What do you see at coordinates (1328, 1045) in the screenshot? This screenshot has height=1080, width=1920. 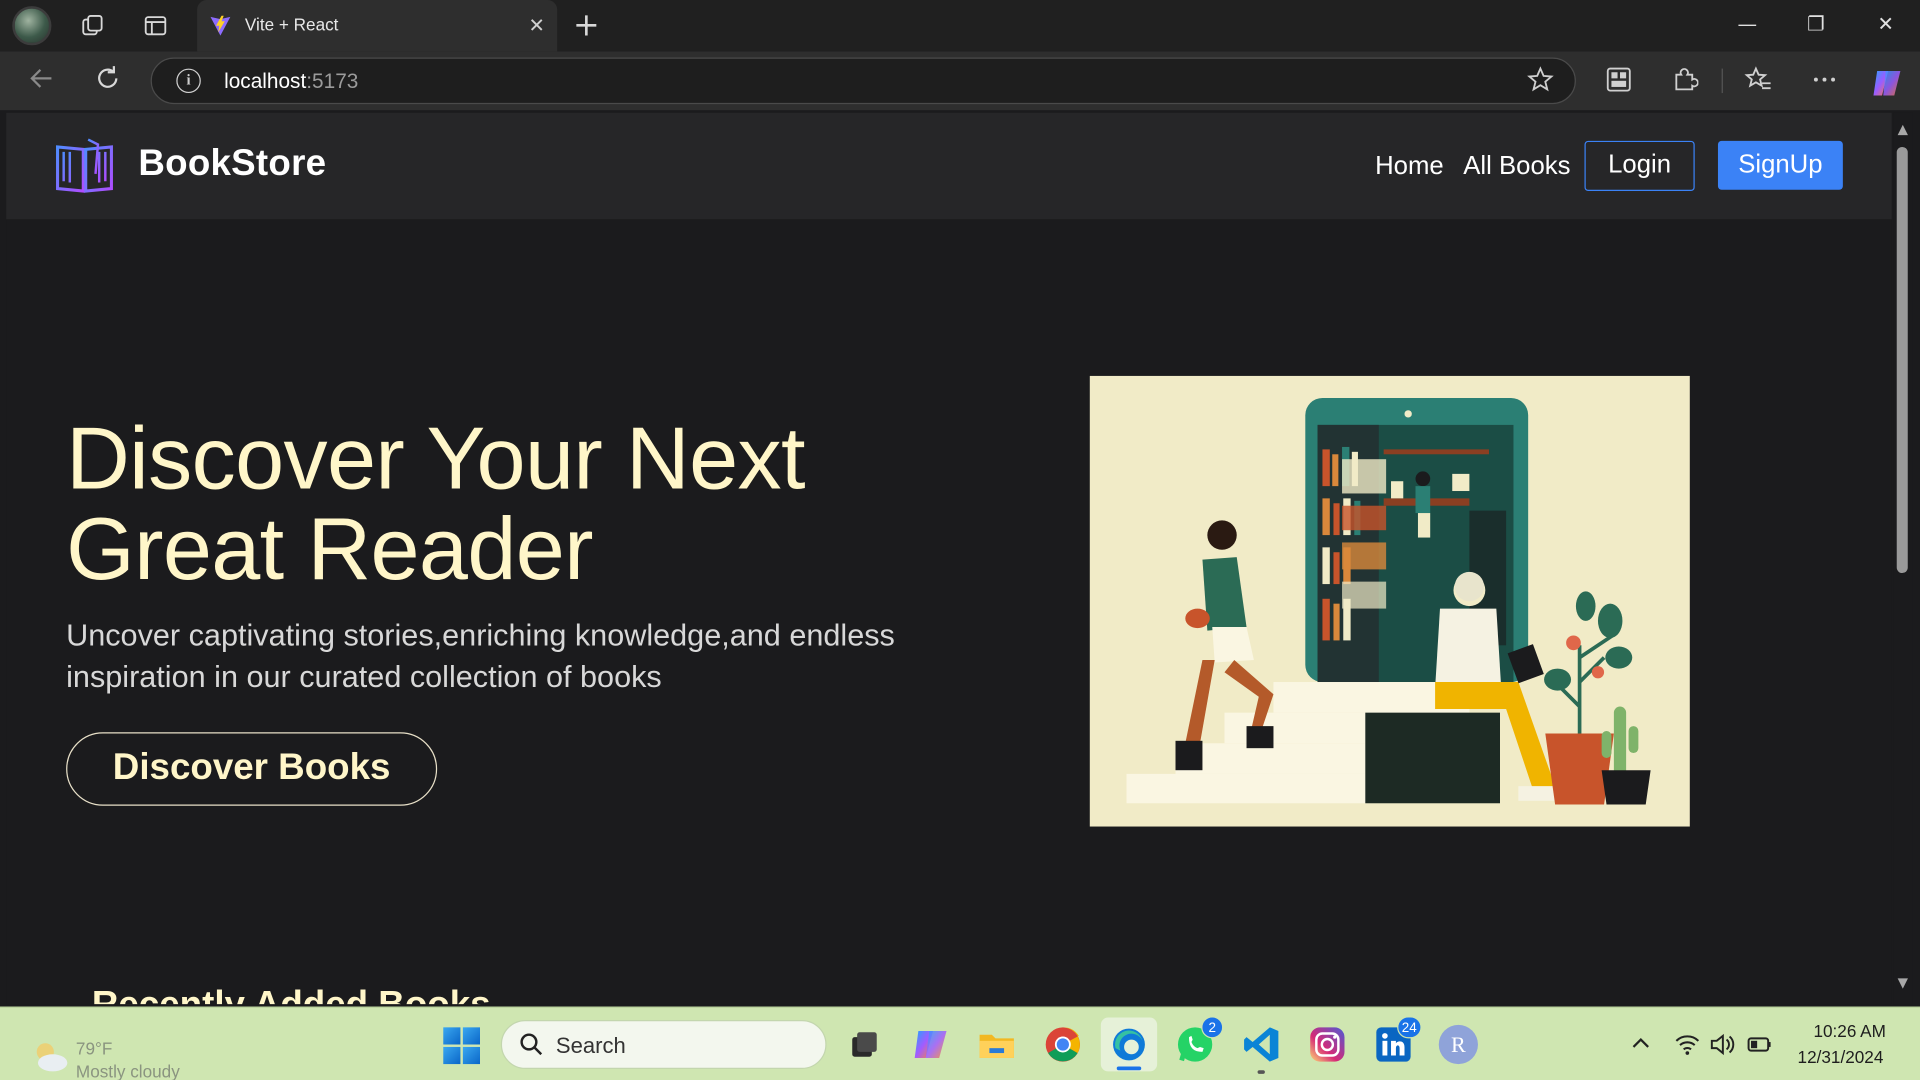 I see `instagram-icon` at bounding box center [1328, 1045].